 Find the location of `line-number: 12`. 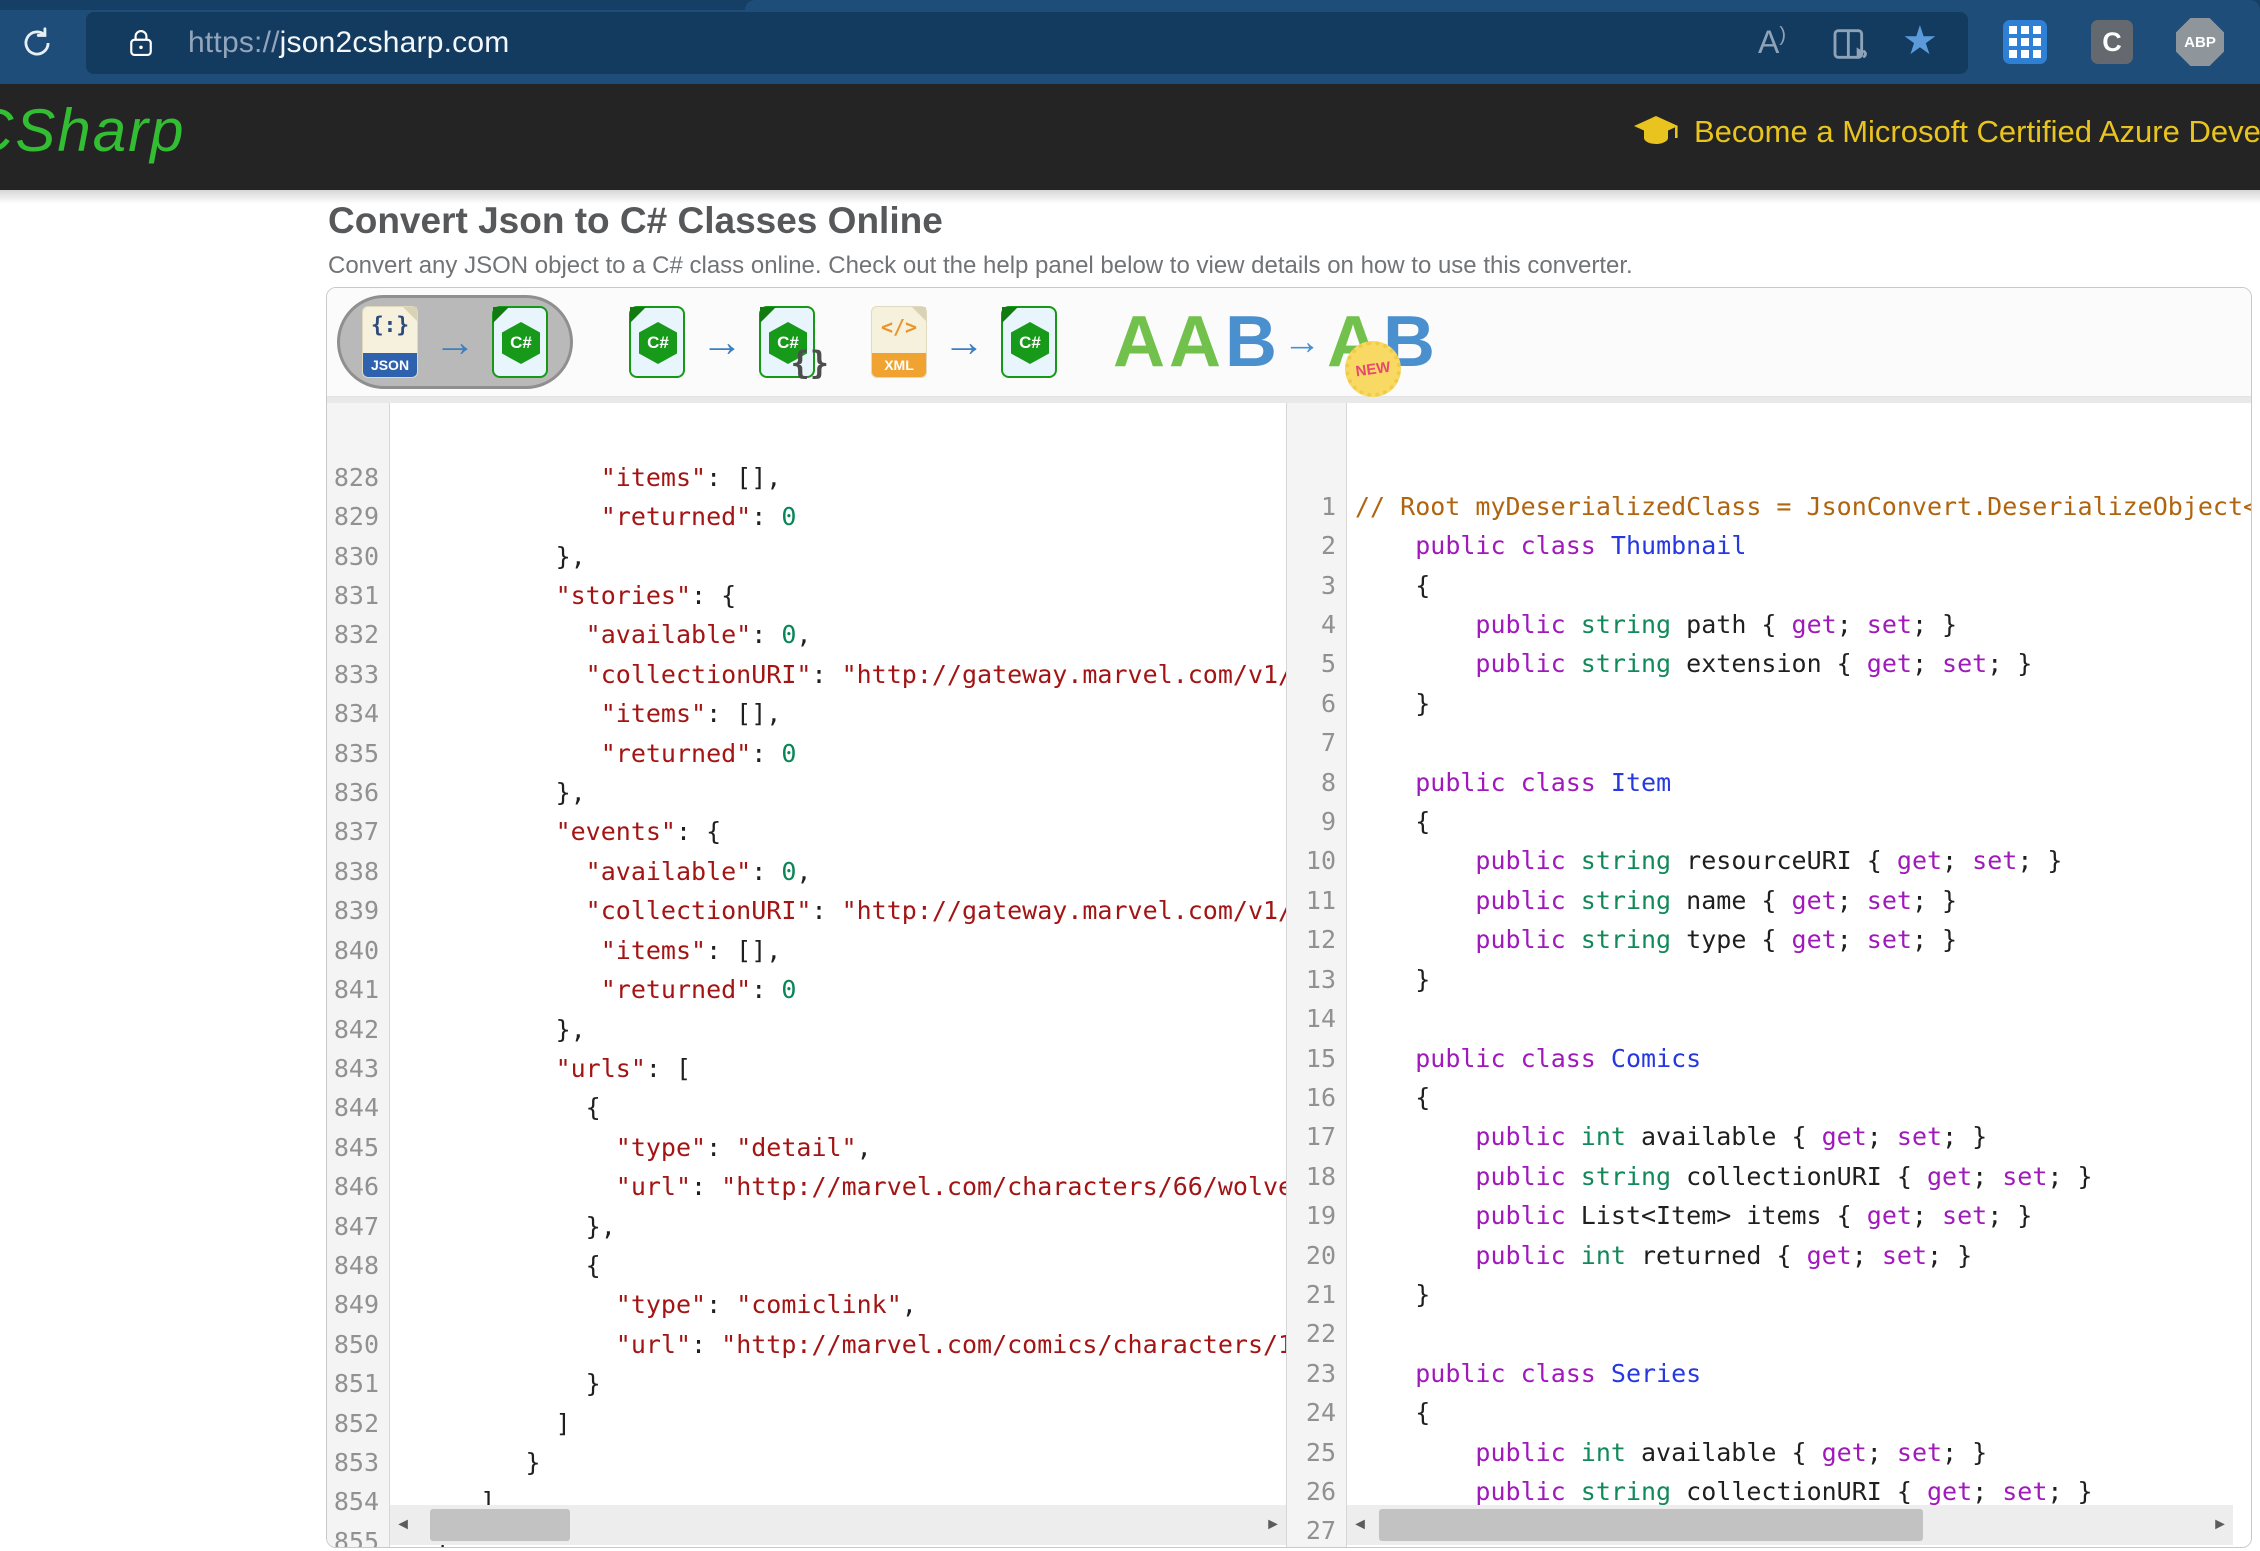

line-number: 12 is located at coordinates (1320, 940).